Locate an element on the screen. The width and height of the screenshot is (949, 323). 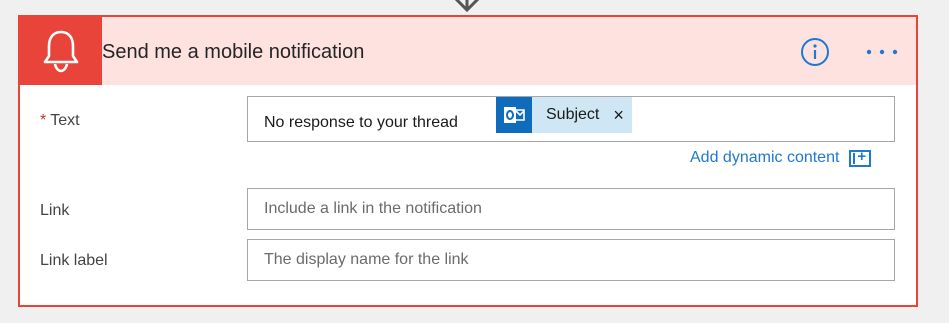
link-input is located at coordinates (571, 209).